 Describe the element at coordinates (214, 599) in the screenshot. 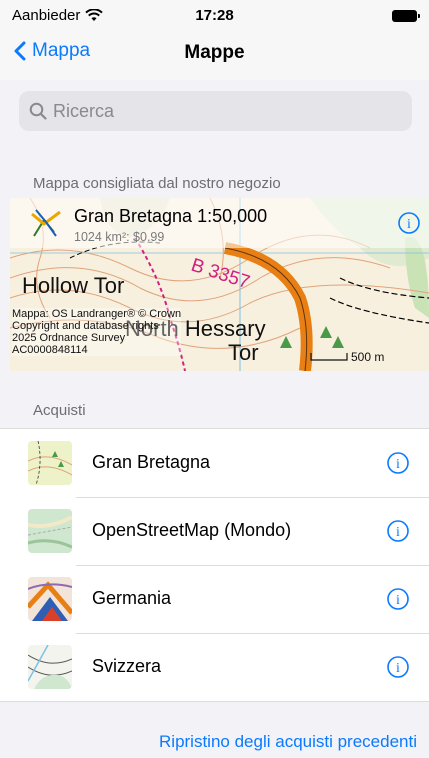

I see `list-item-germania: Germania i` at that location.